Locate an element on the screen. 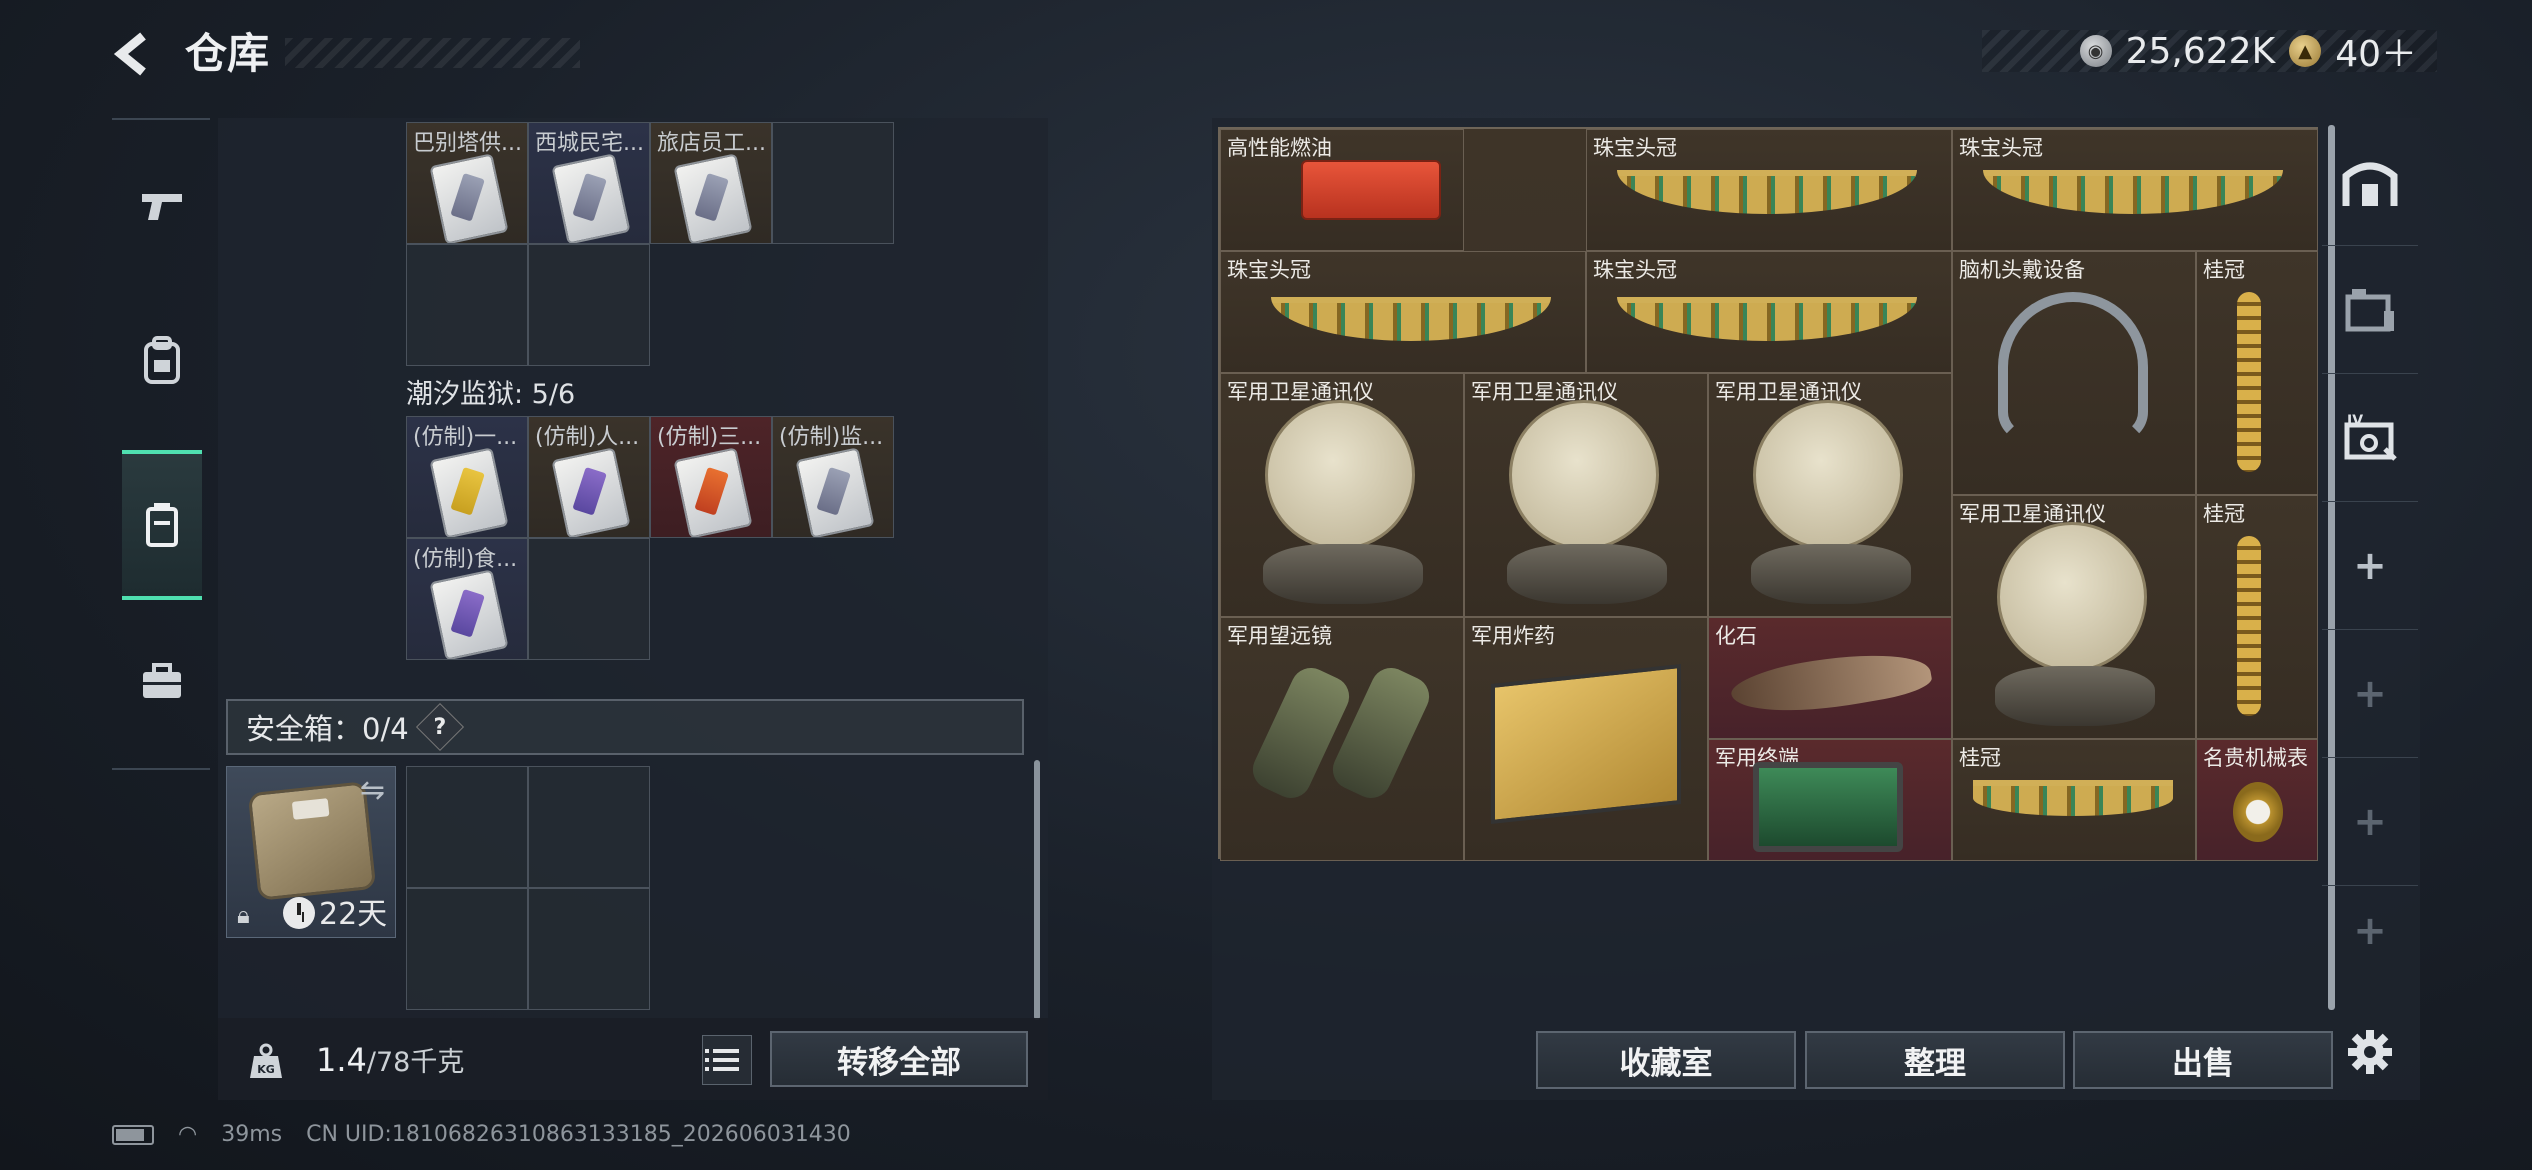 The width and height of the screenshot is (2532, 1170). stash-item: 化石 is located at coordinates (1830, 678).